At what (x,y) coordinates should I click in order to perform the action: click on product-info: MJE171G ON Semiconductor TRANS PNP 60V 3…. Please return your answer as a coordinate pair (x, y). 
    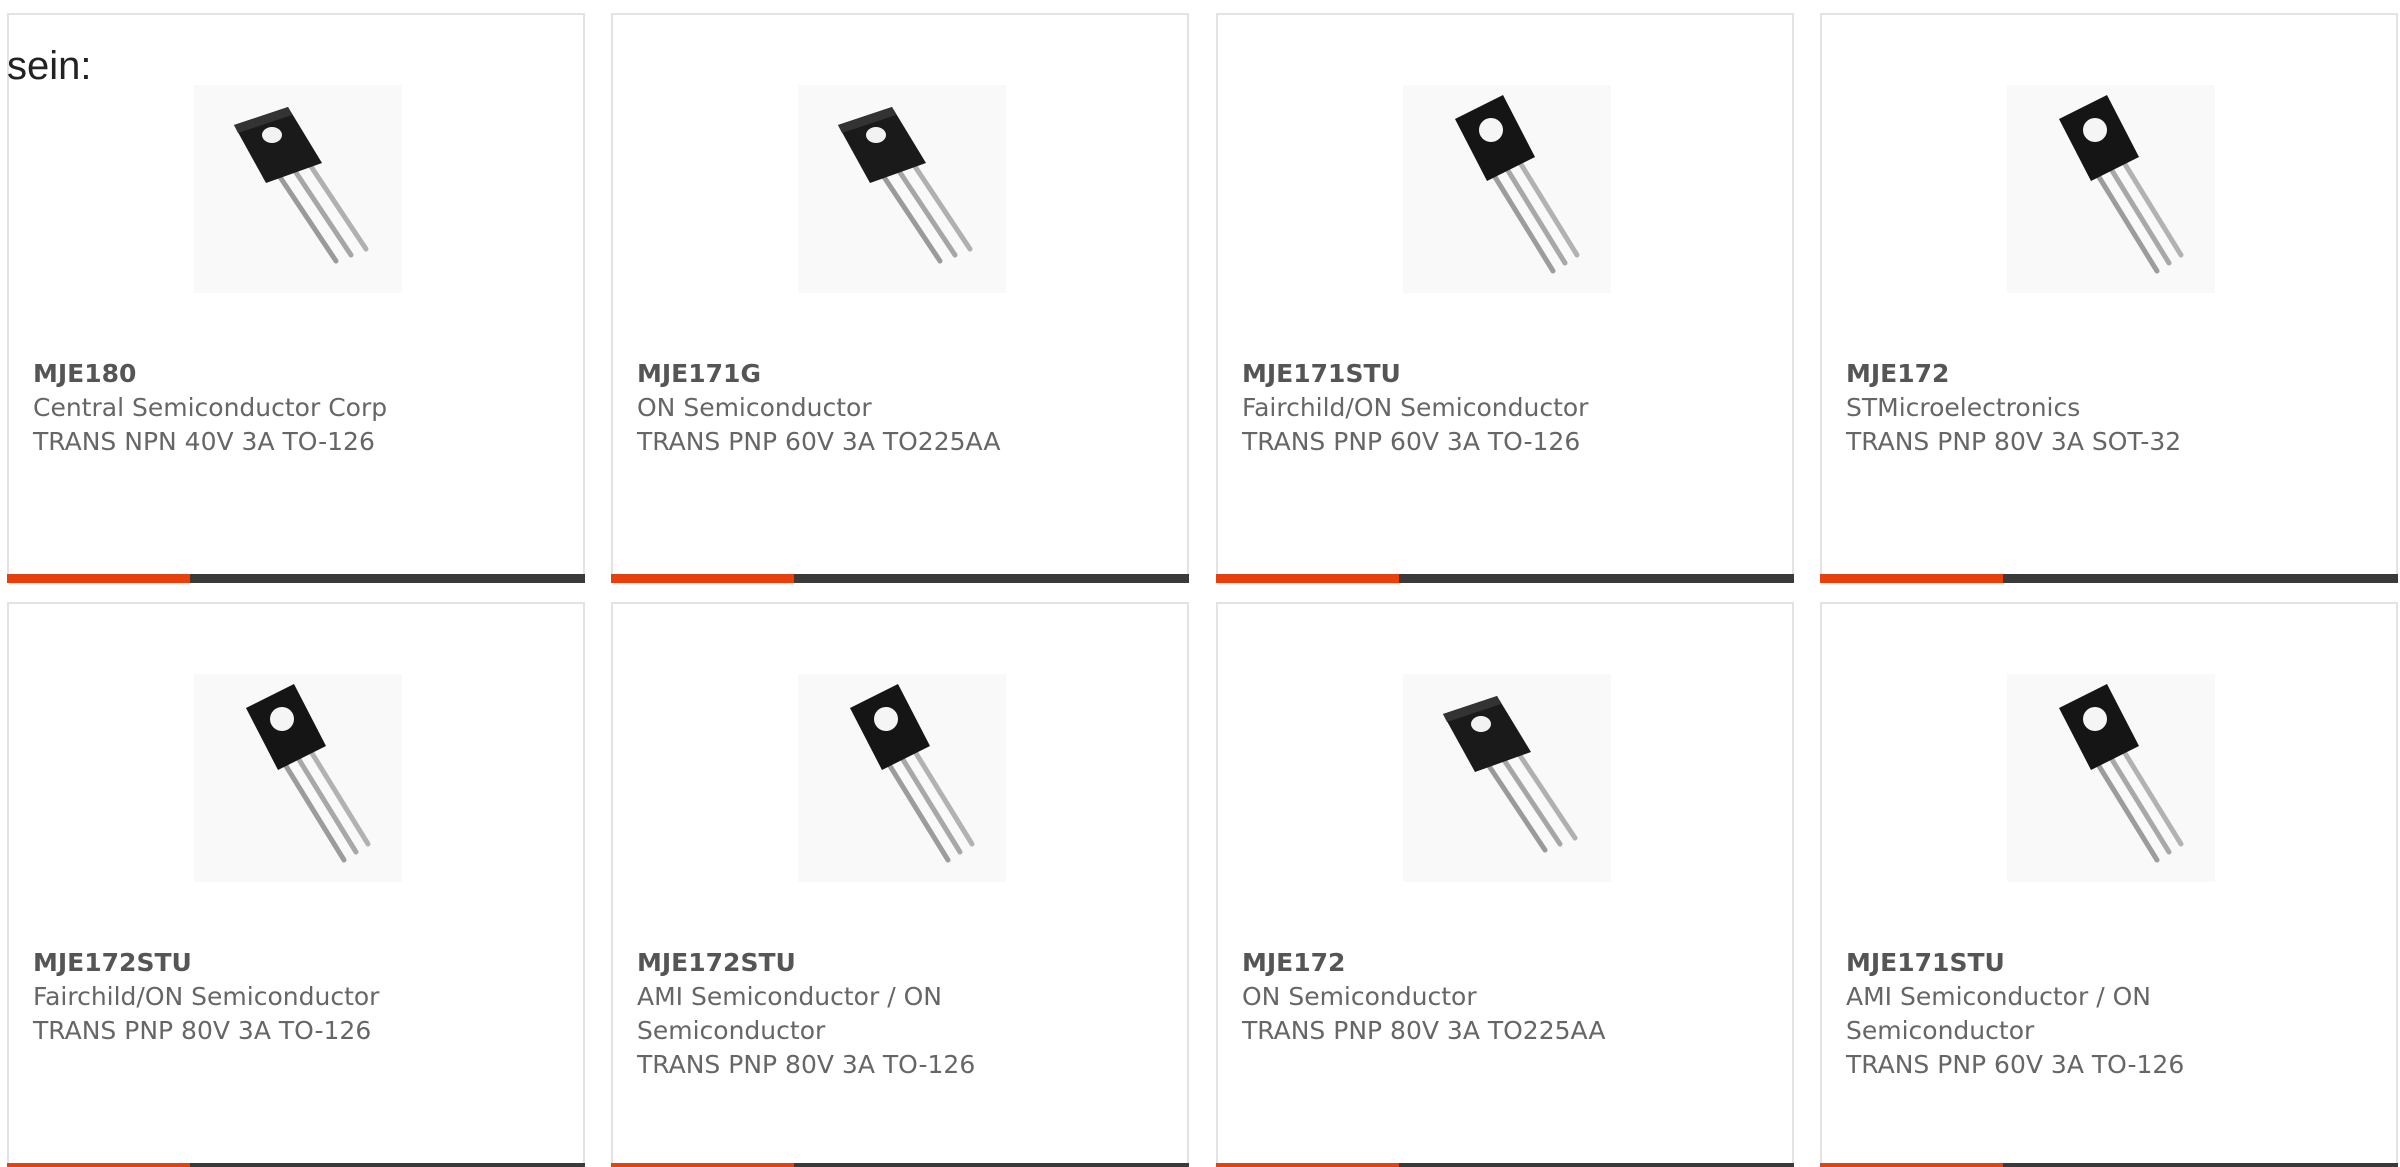
    Looking at the image, I should click on (887, 408).